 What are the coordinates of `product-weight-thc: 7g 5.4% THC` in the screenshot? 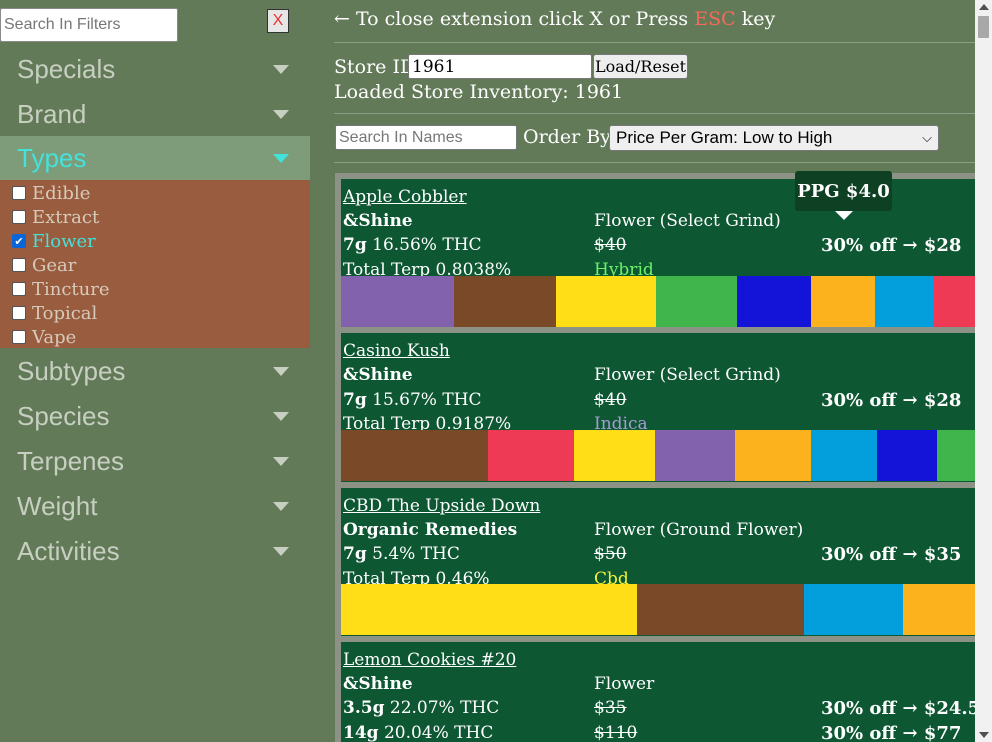 It's located at (401, 554).